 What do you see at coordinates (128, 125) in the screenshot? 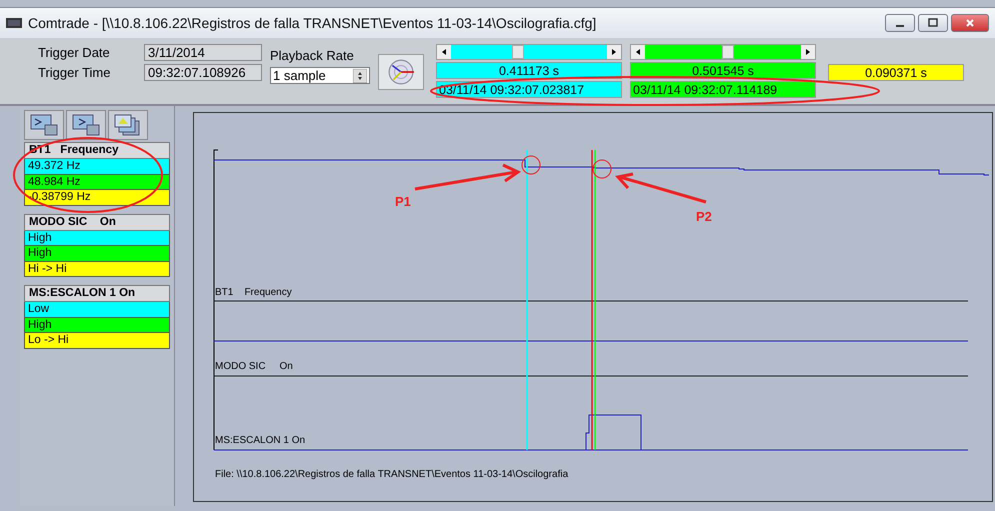
I see `layers-button` at bounding box center [128, 125].